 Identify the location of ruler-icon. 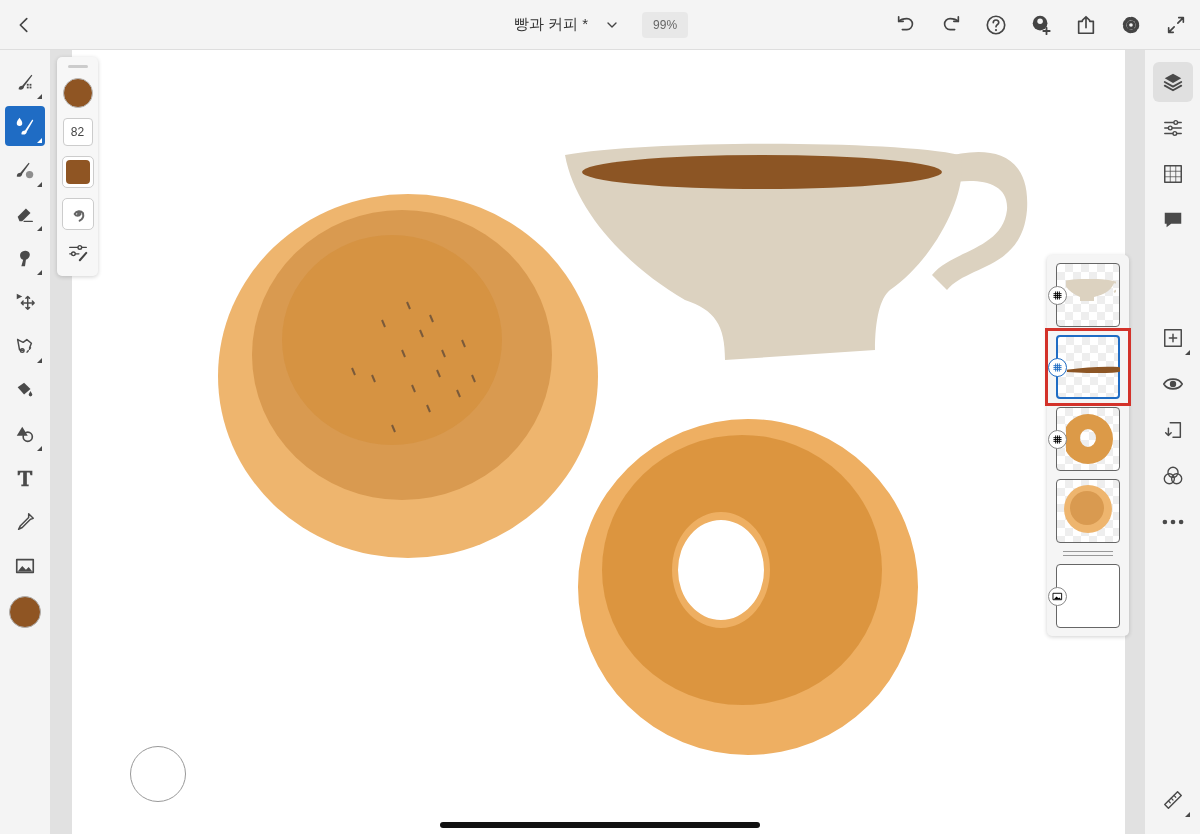
(1172, 800).